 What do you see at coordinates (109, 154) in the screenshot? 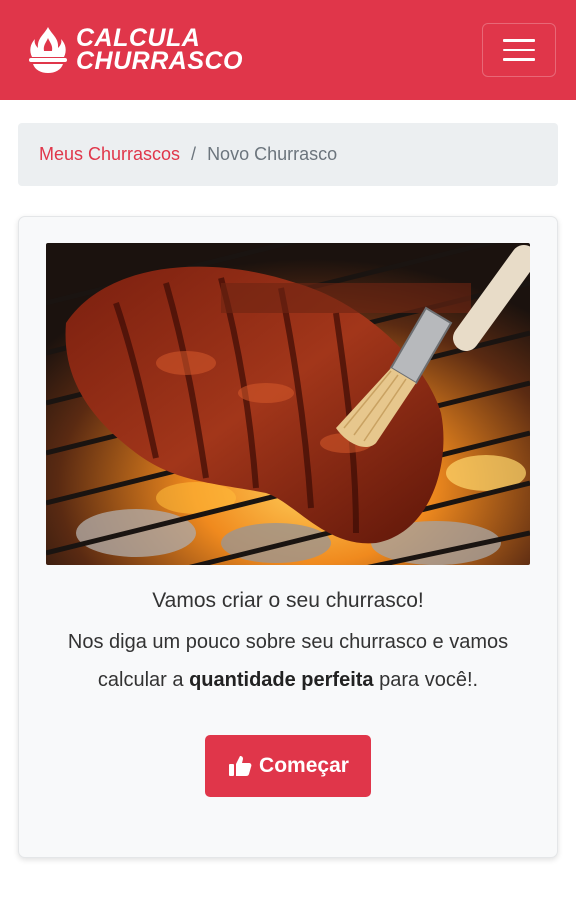
I see `breadcrumb-link-meus-churrascos: Meus Churrascos` at bounding box center [109, 154].